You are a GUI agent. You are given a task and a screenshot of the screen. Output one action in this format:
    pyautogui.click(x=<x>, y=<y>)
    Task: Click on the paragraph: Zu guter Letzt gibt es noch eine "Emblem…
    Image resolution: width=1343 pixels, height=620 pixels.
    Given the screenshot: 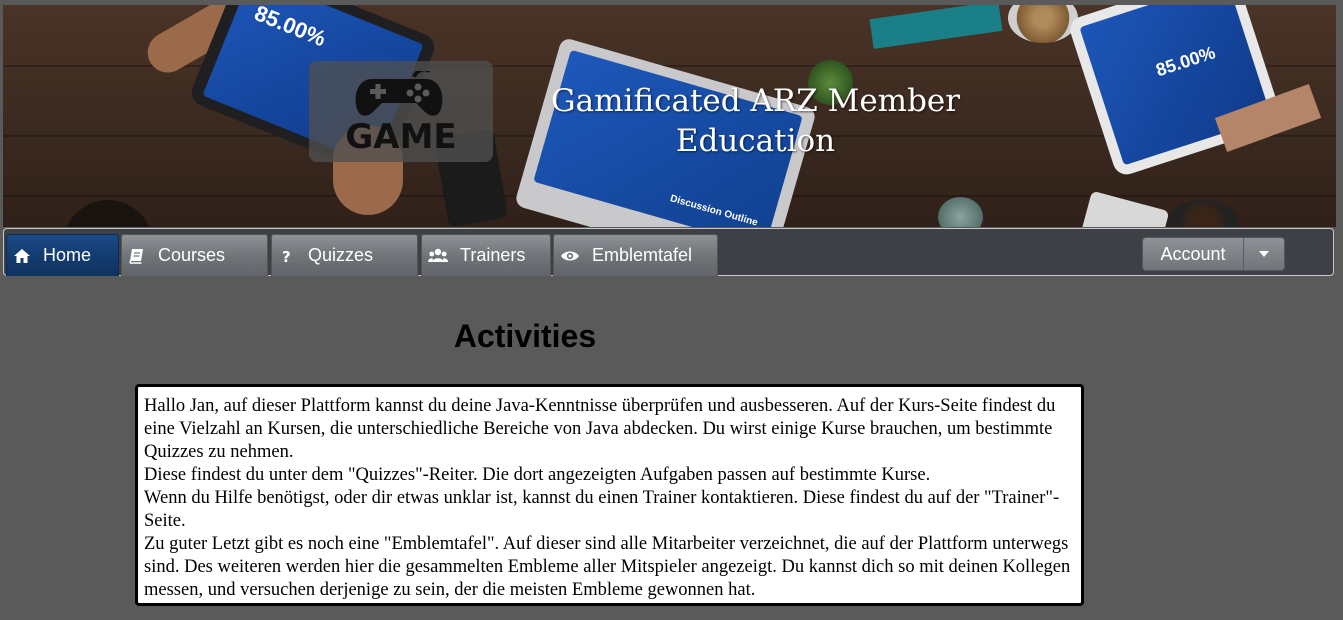 What is the action you would take?
    pyautogui.click(x=607, y=567)
    